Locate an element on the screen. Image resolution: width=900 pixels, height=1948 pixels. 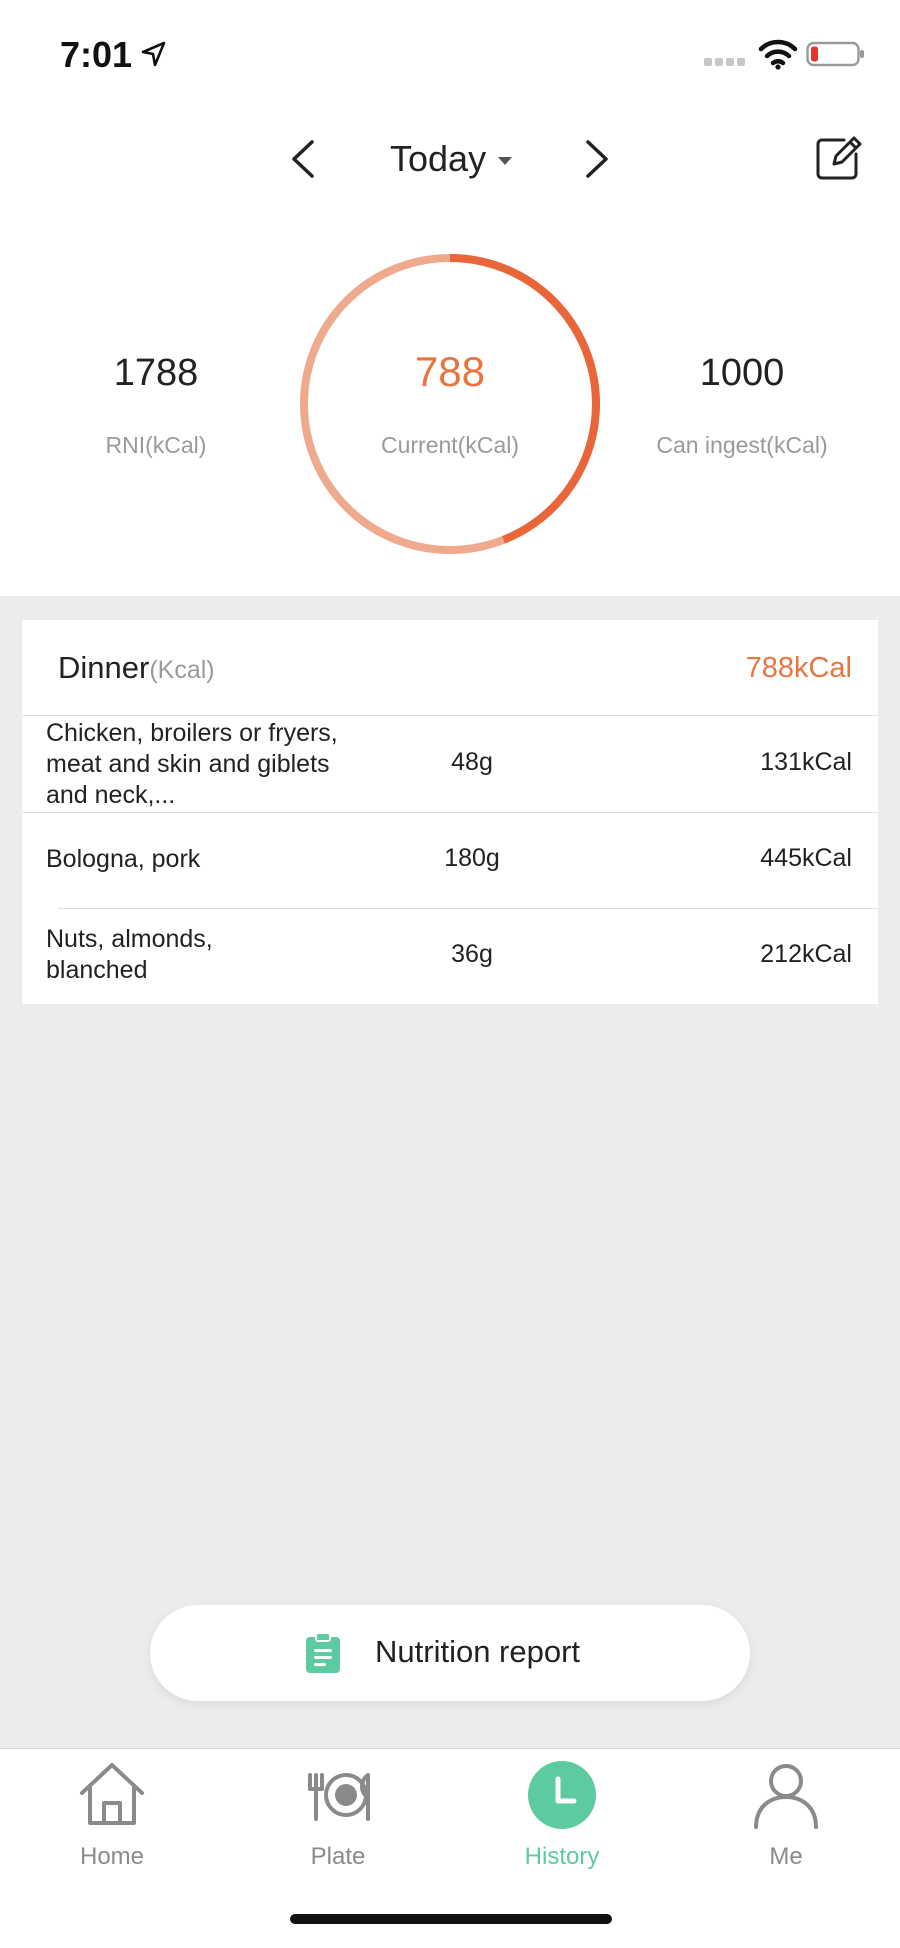
food-kcal: 131kCal is located at coordinates (806, 762).